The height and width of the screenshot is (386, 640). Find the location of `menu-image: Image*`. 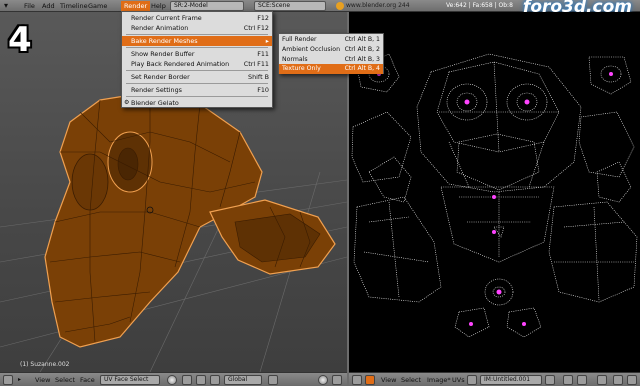

menu-image: Image* is located at coordinates (439, 380).